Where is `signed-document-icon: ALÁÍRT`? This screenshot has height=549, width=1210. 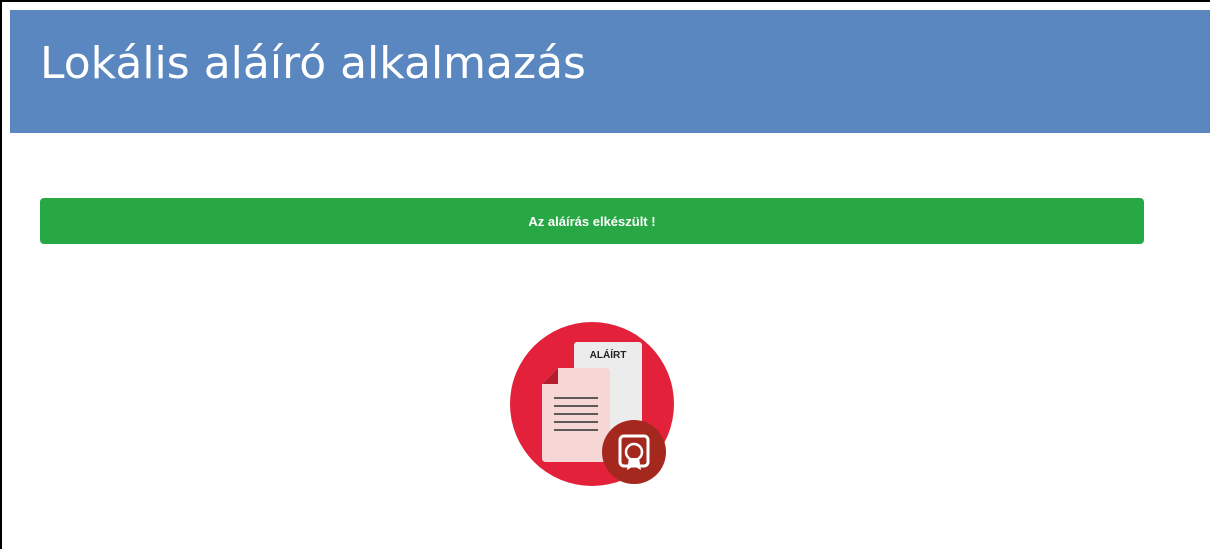
signed-document-icon: ALÁÍRT is located at coordinates (592, 404).